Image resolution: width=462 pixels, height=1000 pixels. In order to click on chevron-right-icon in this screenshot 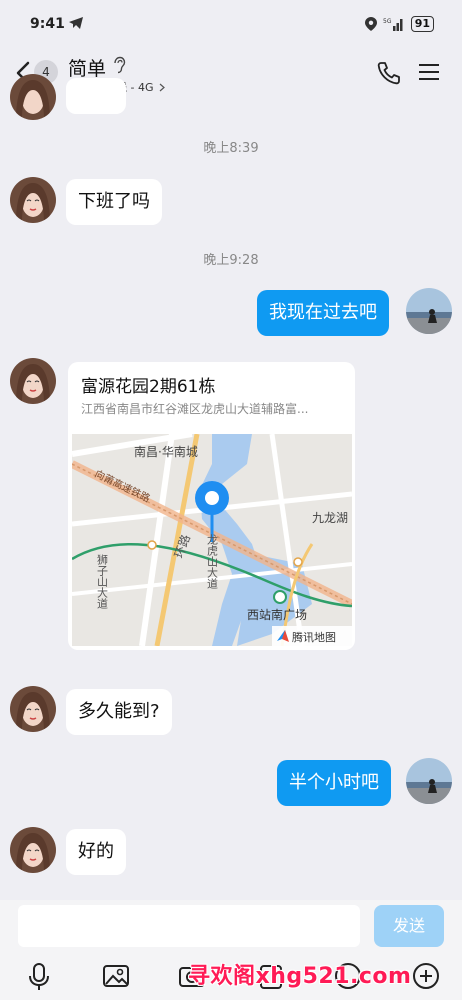, I will do `click(162, 87)`.